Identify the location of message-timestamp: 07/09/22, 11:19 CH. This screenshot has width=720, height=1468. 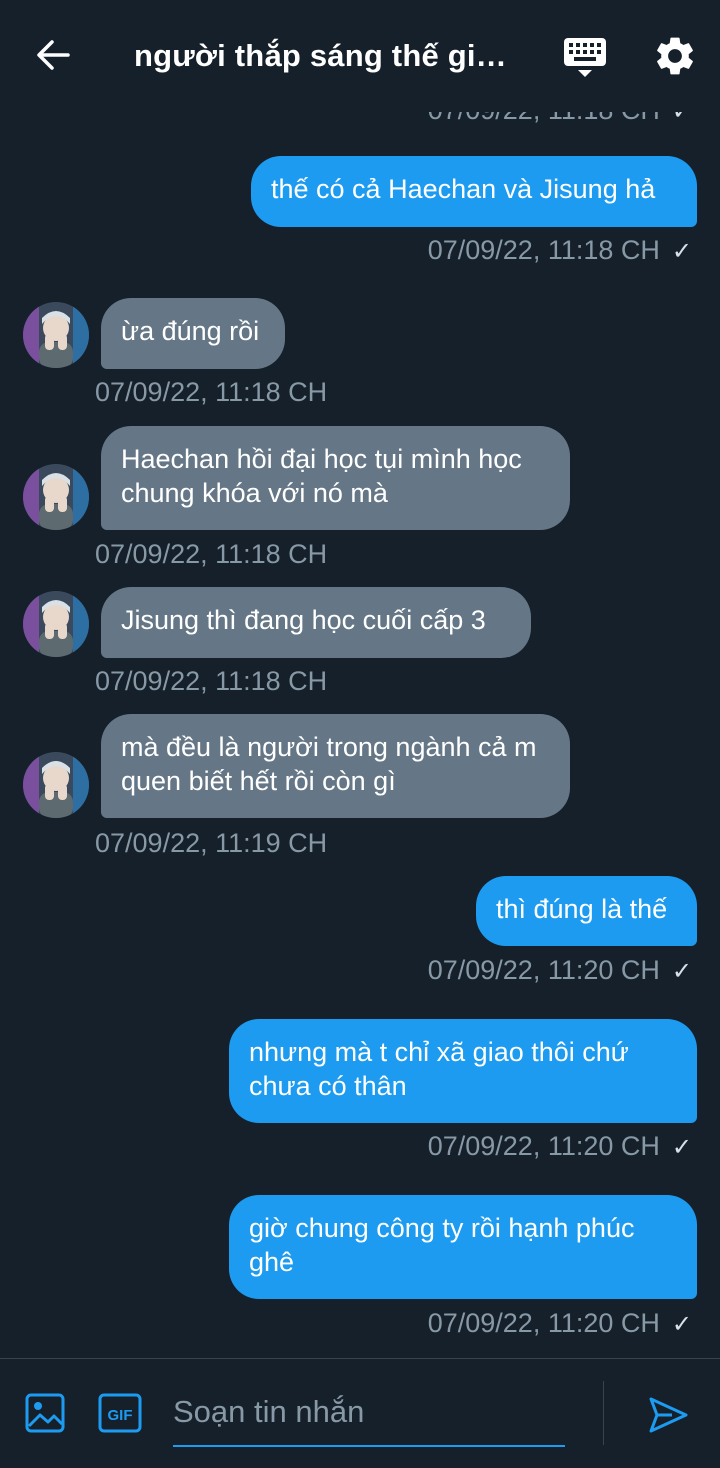
(211, 843).